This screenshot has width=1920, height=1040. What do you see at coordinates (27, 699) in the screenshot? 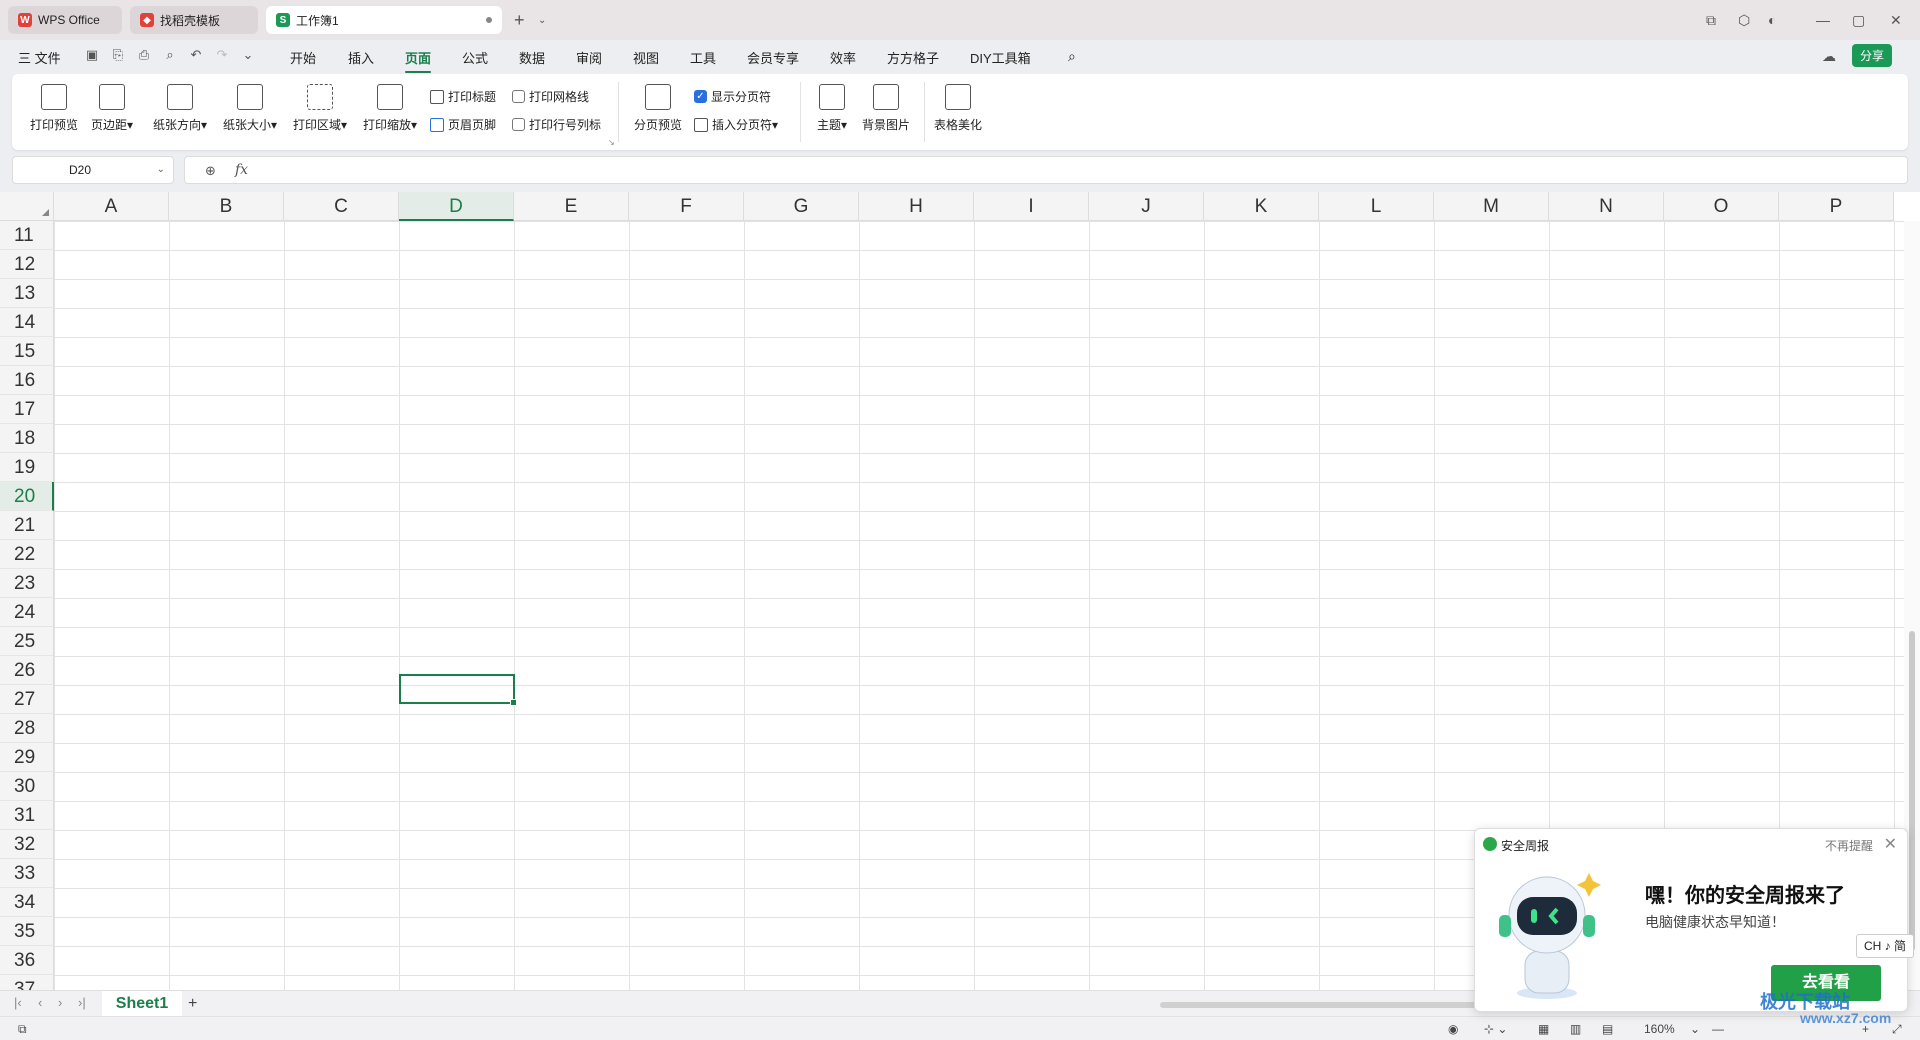
I see `row-header-27: 27` at bounding box center [27, 699].